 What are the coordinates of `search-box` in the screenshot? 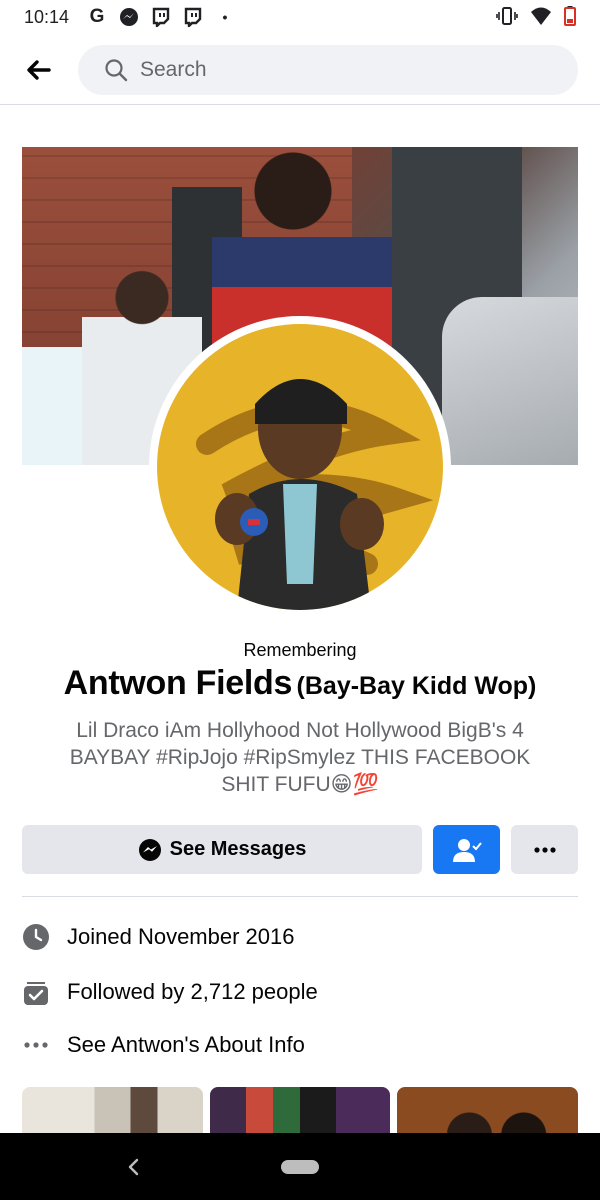 It's located at (328, 70).